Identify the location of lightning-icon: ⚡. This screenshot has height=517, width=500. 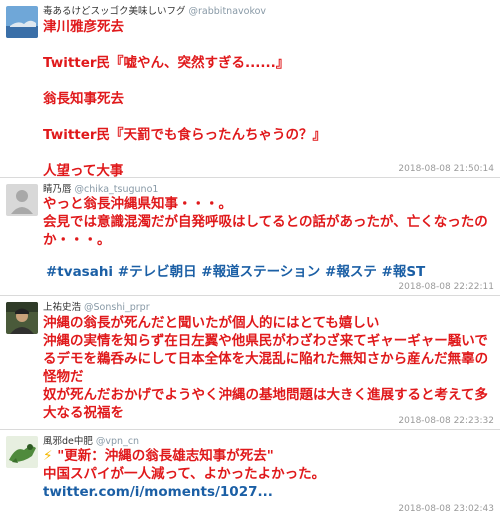
(48, 456).